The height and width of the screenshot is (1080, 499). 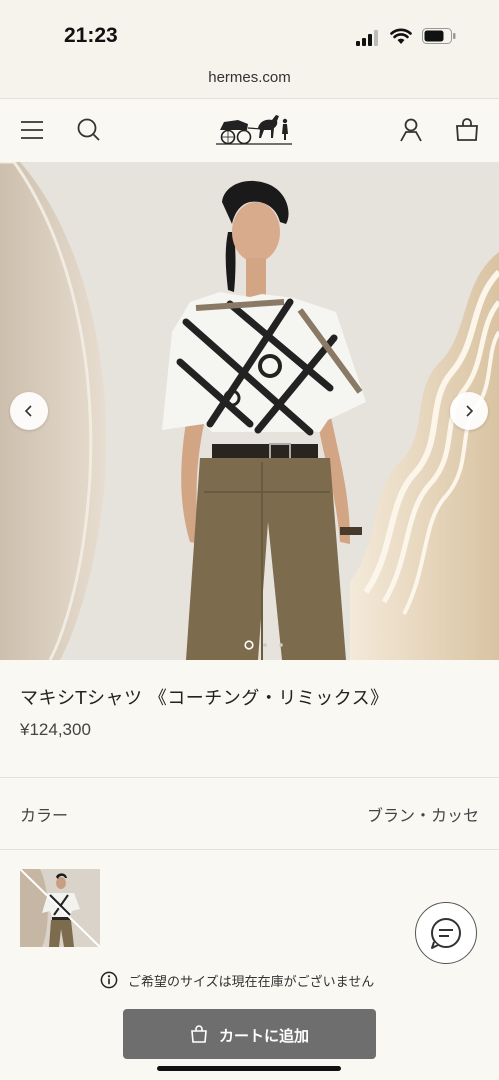 I want to click on stock-notice-text: ご希望のサイズは現在在庫がございません, so click(x=251, y=982).